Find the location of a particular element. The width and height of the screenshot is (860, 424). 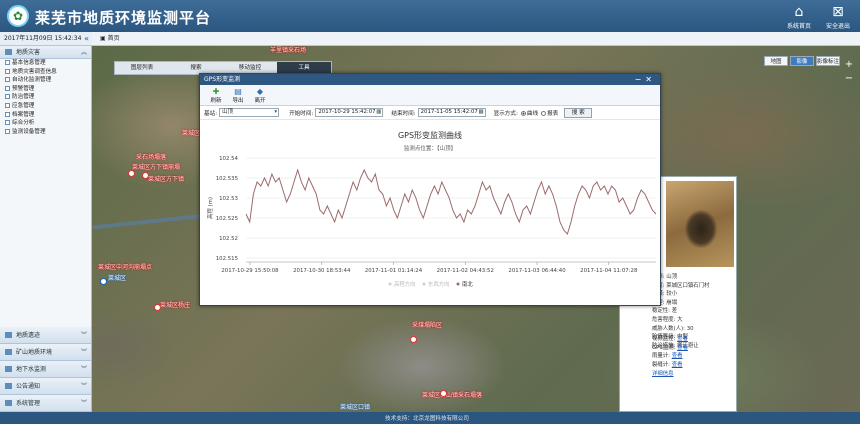

x-tick-label: 2017-11-01 01:14:24 is located at coordinates (394, 271).